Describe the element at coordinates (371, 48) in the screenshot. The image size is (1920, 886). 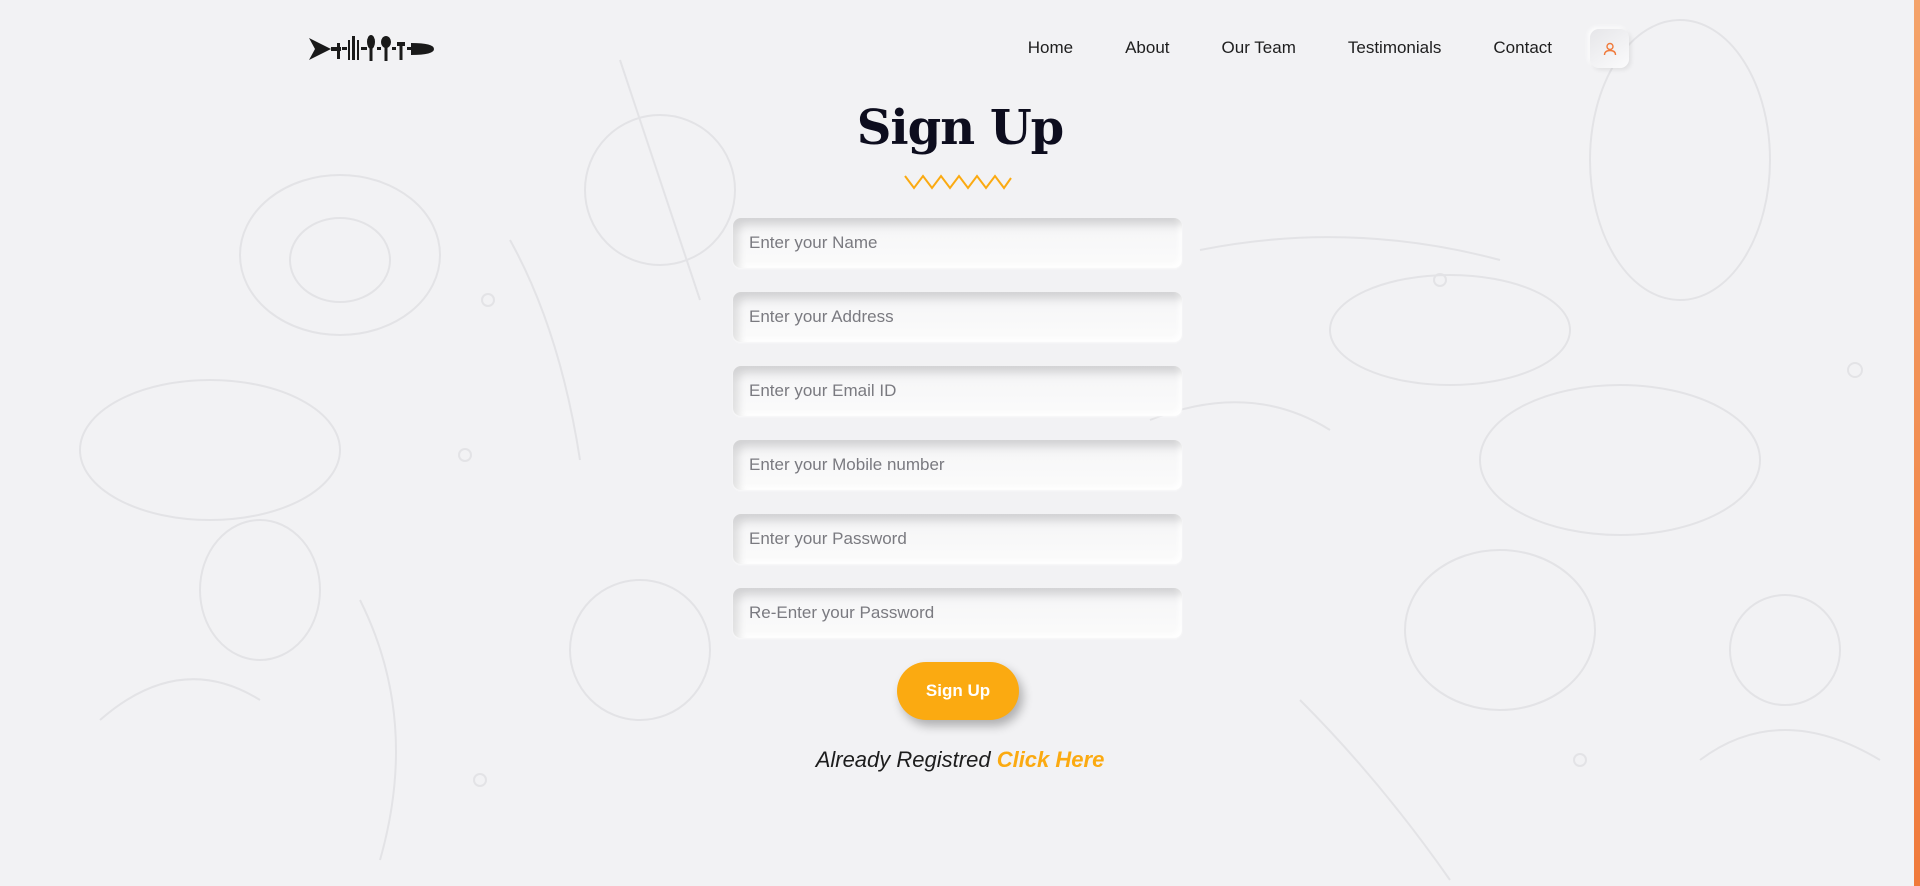
I see `cutlery-logo` at that location.